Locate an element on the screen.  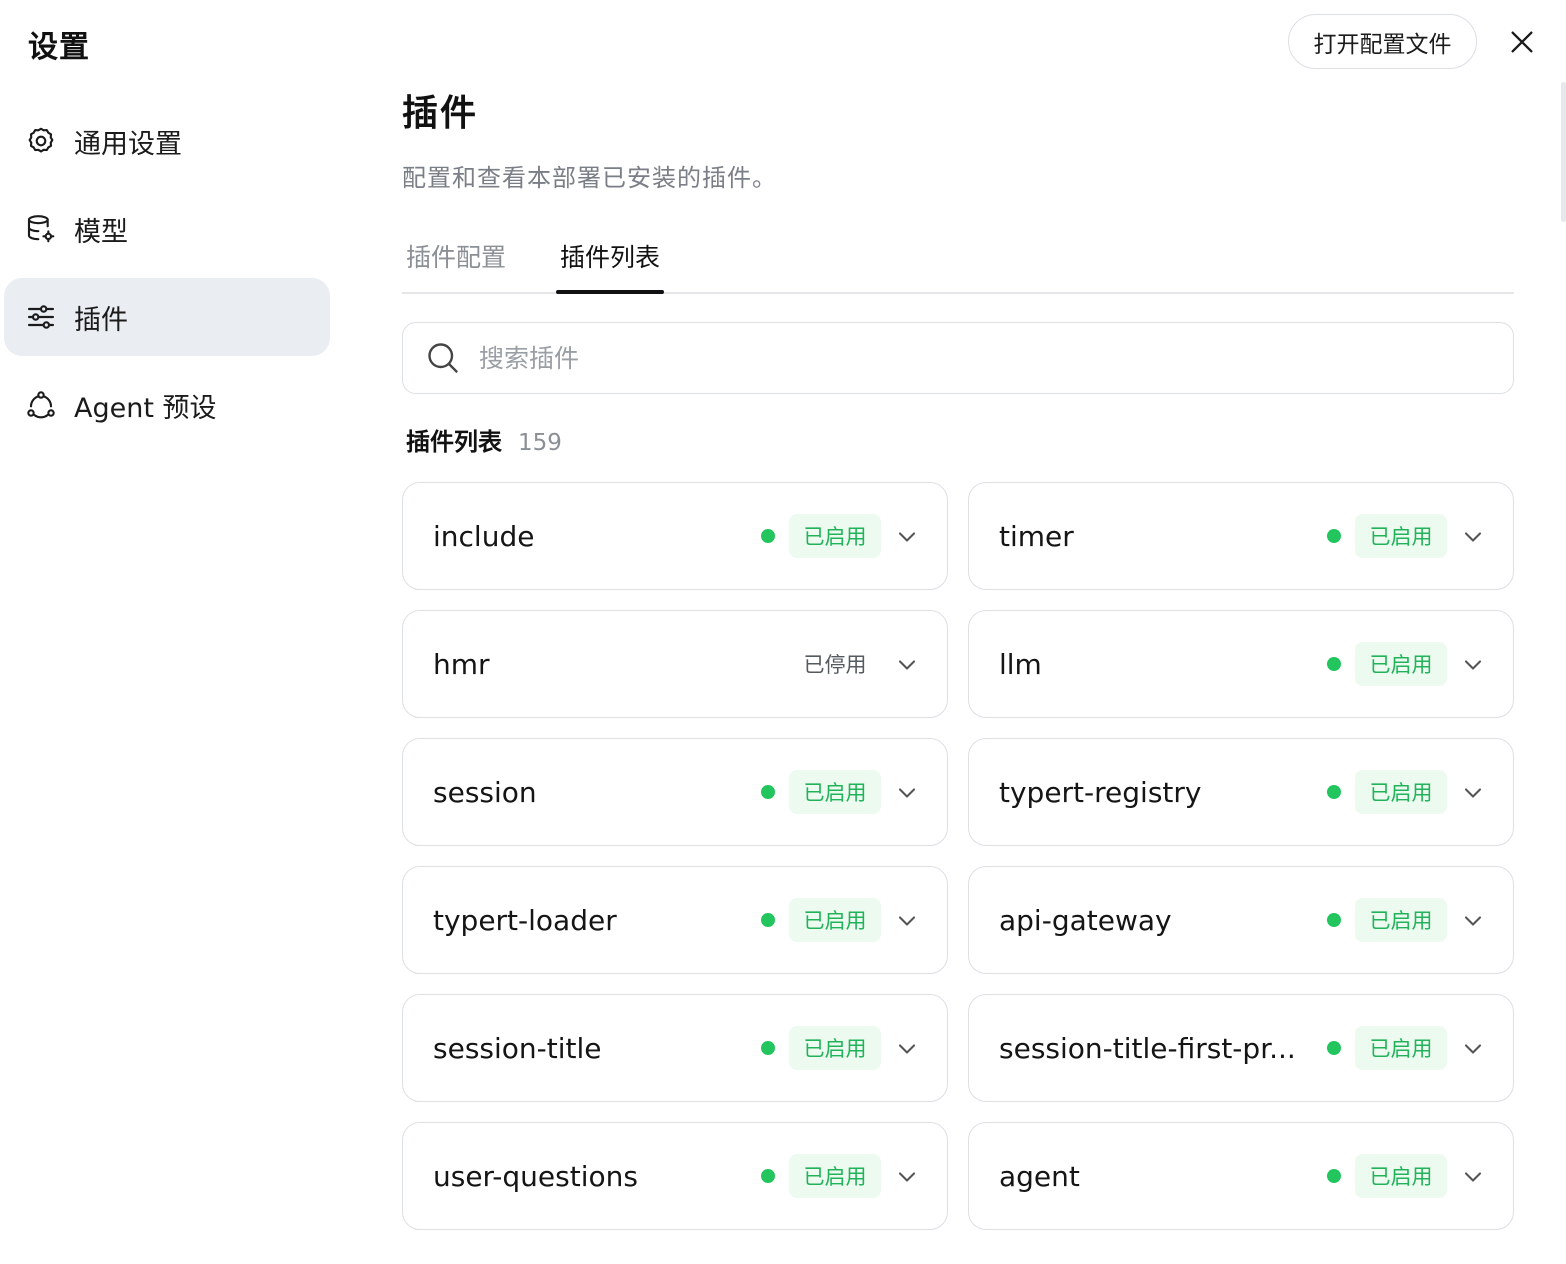
plugin-card: llm 已启用 is located at coordinates (1241, 664).